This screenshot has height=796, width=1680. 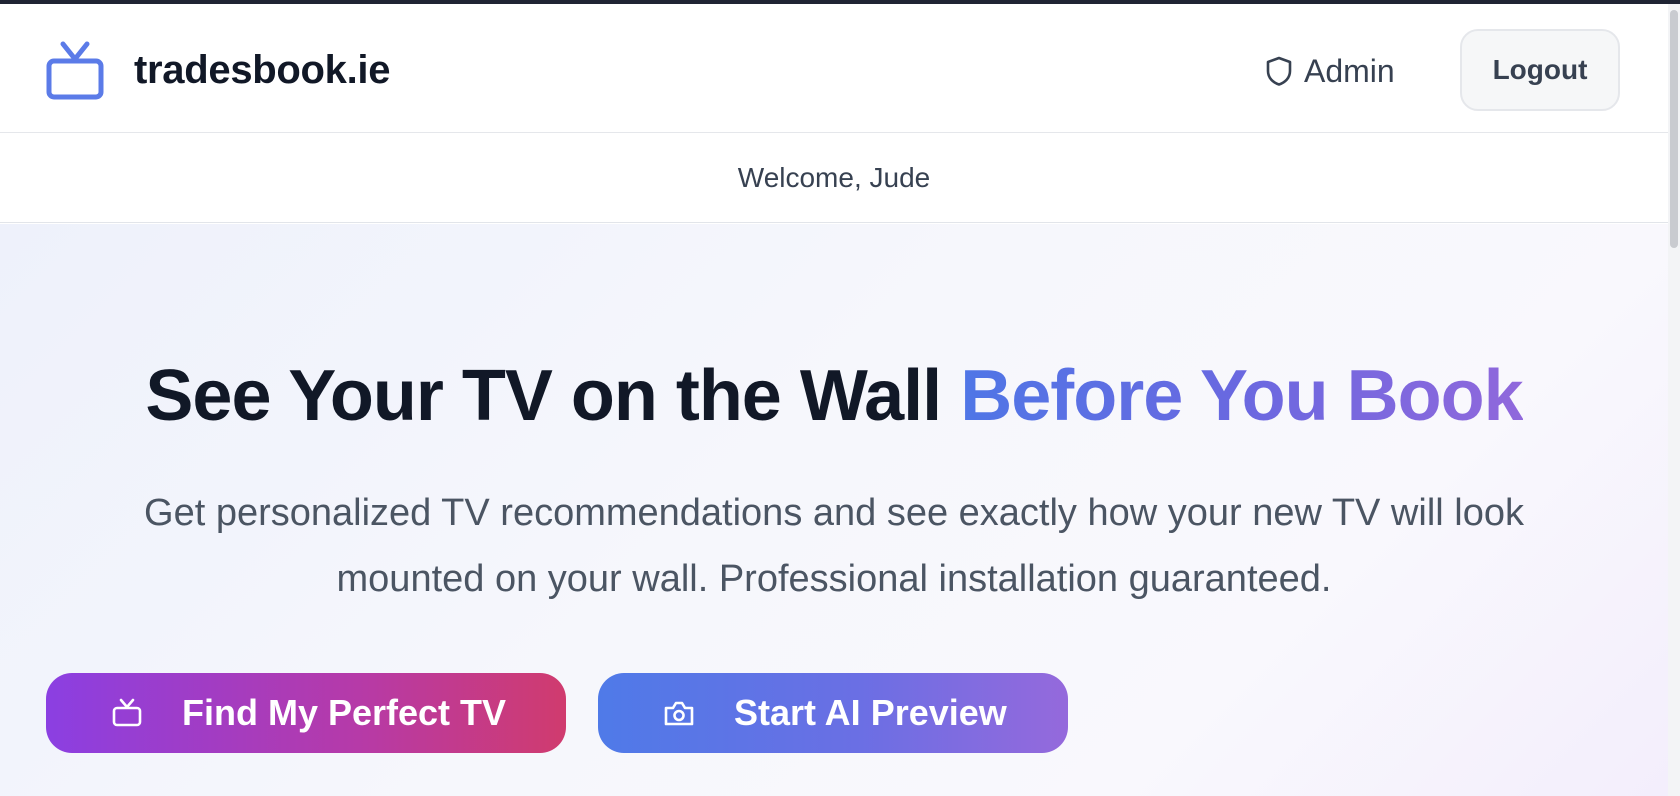 I want to click on find-my-perfect-tv-button: Find My Perfect TV, so click(x=306, y=713).